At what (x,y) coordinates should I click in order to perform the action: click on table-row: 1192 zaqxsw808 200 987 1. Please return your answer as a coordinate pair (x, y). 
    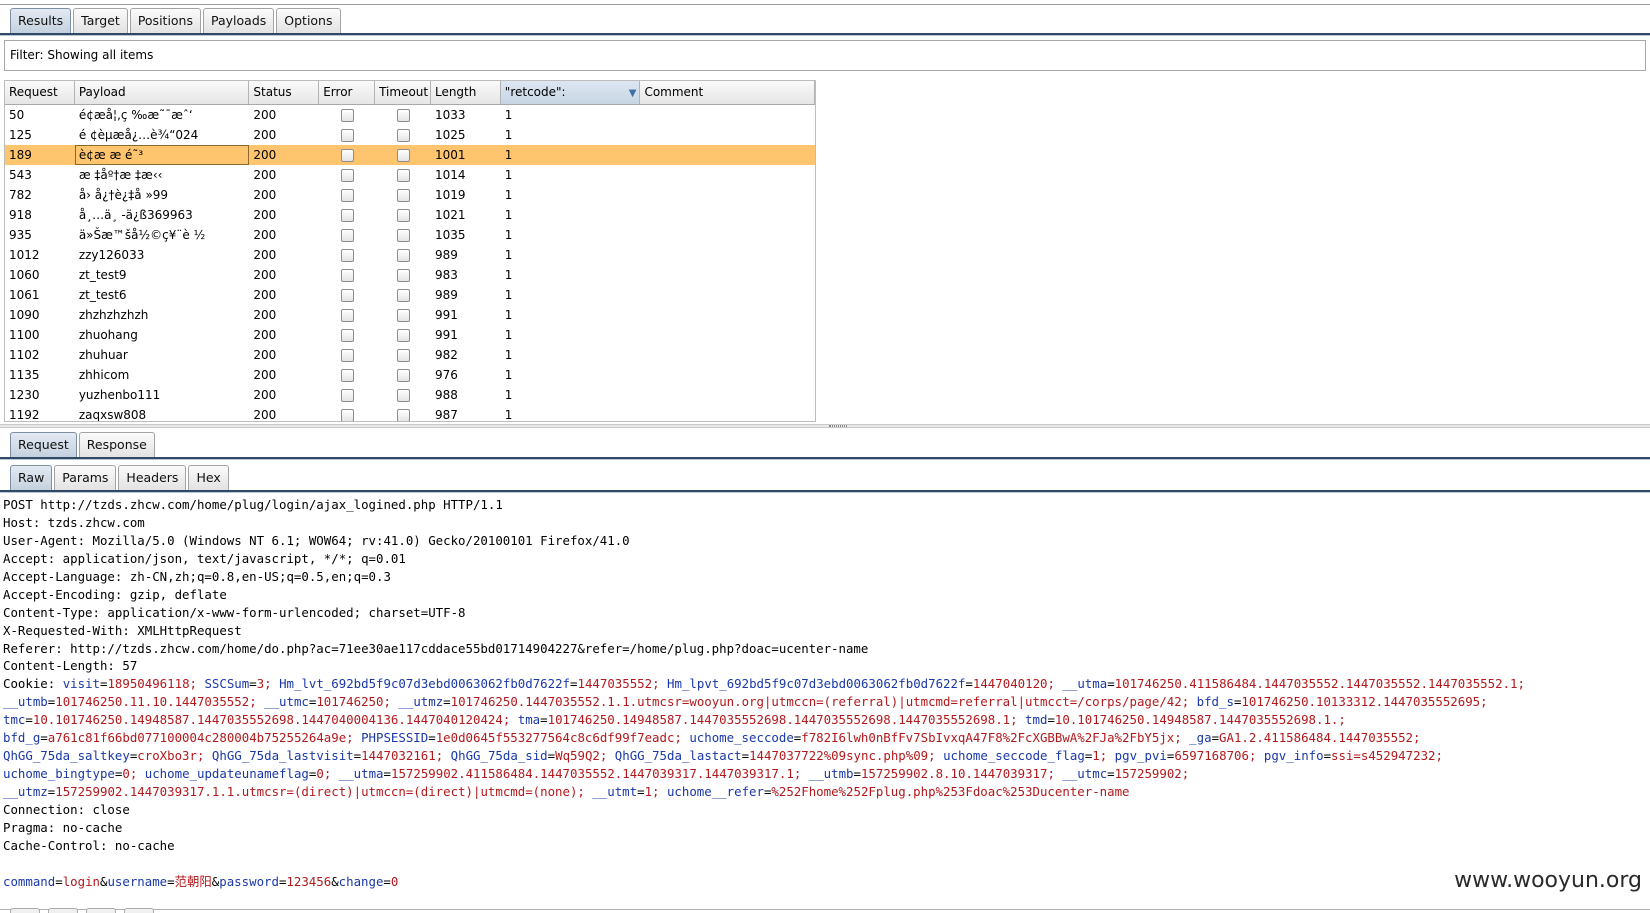
    Looking at the image, I should click on (410, 413).